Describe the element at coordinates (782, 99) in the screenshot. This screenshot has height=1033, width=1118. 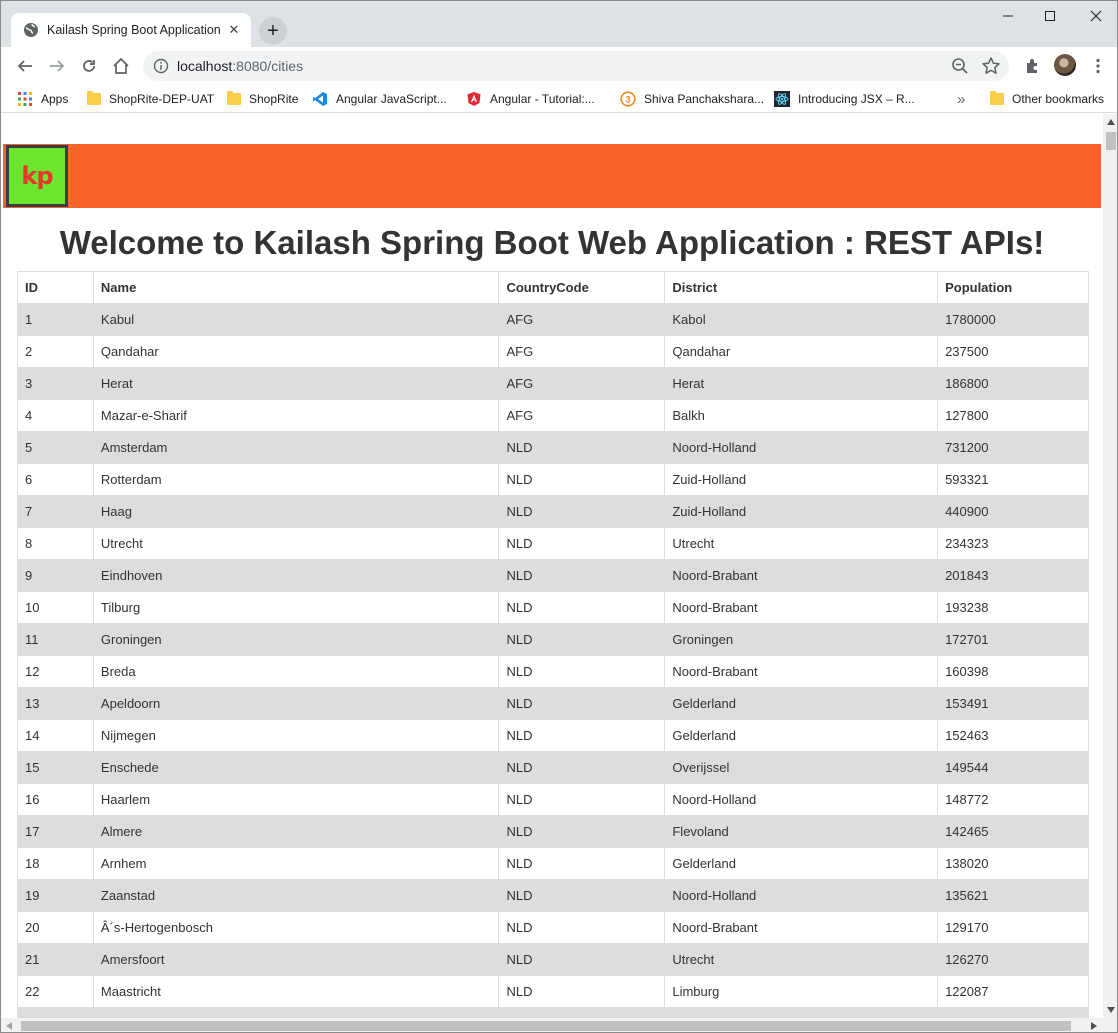
I see `react-icon` at that location.